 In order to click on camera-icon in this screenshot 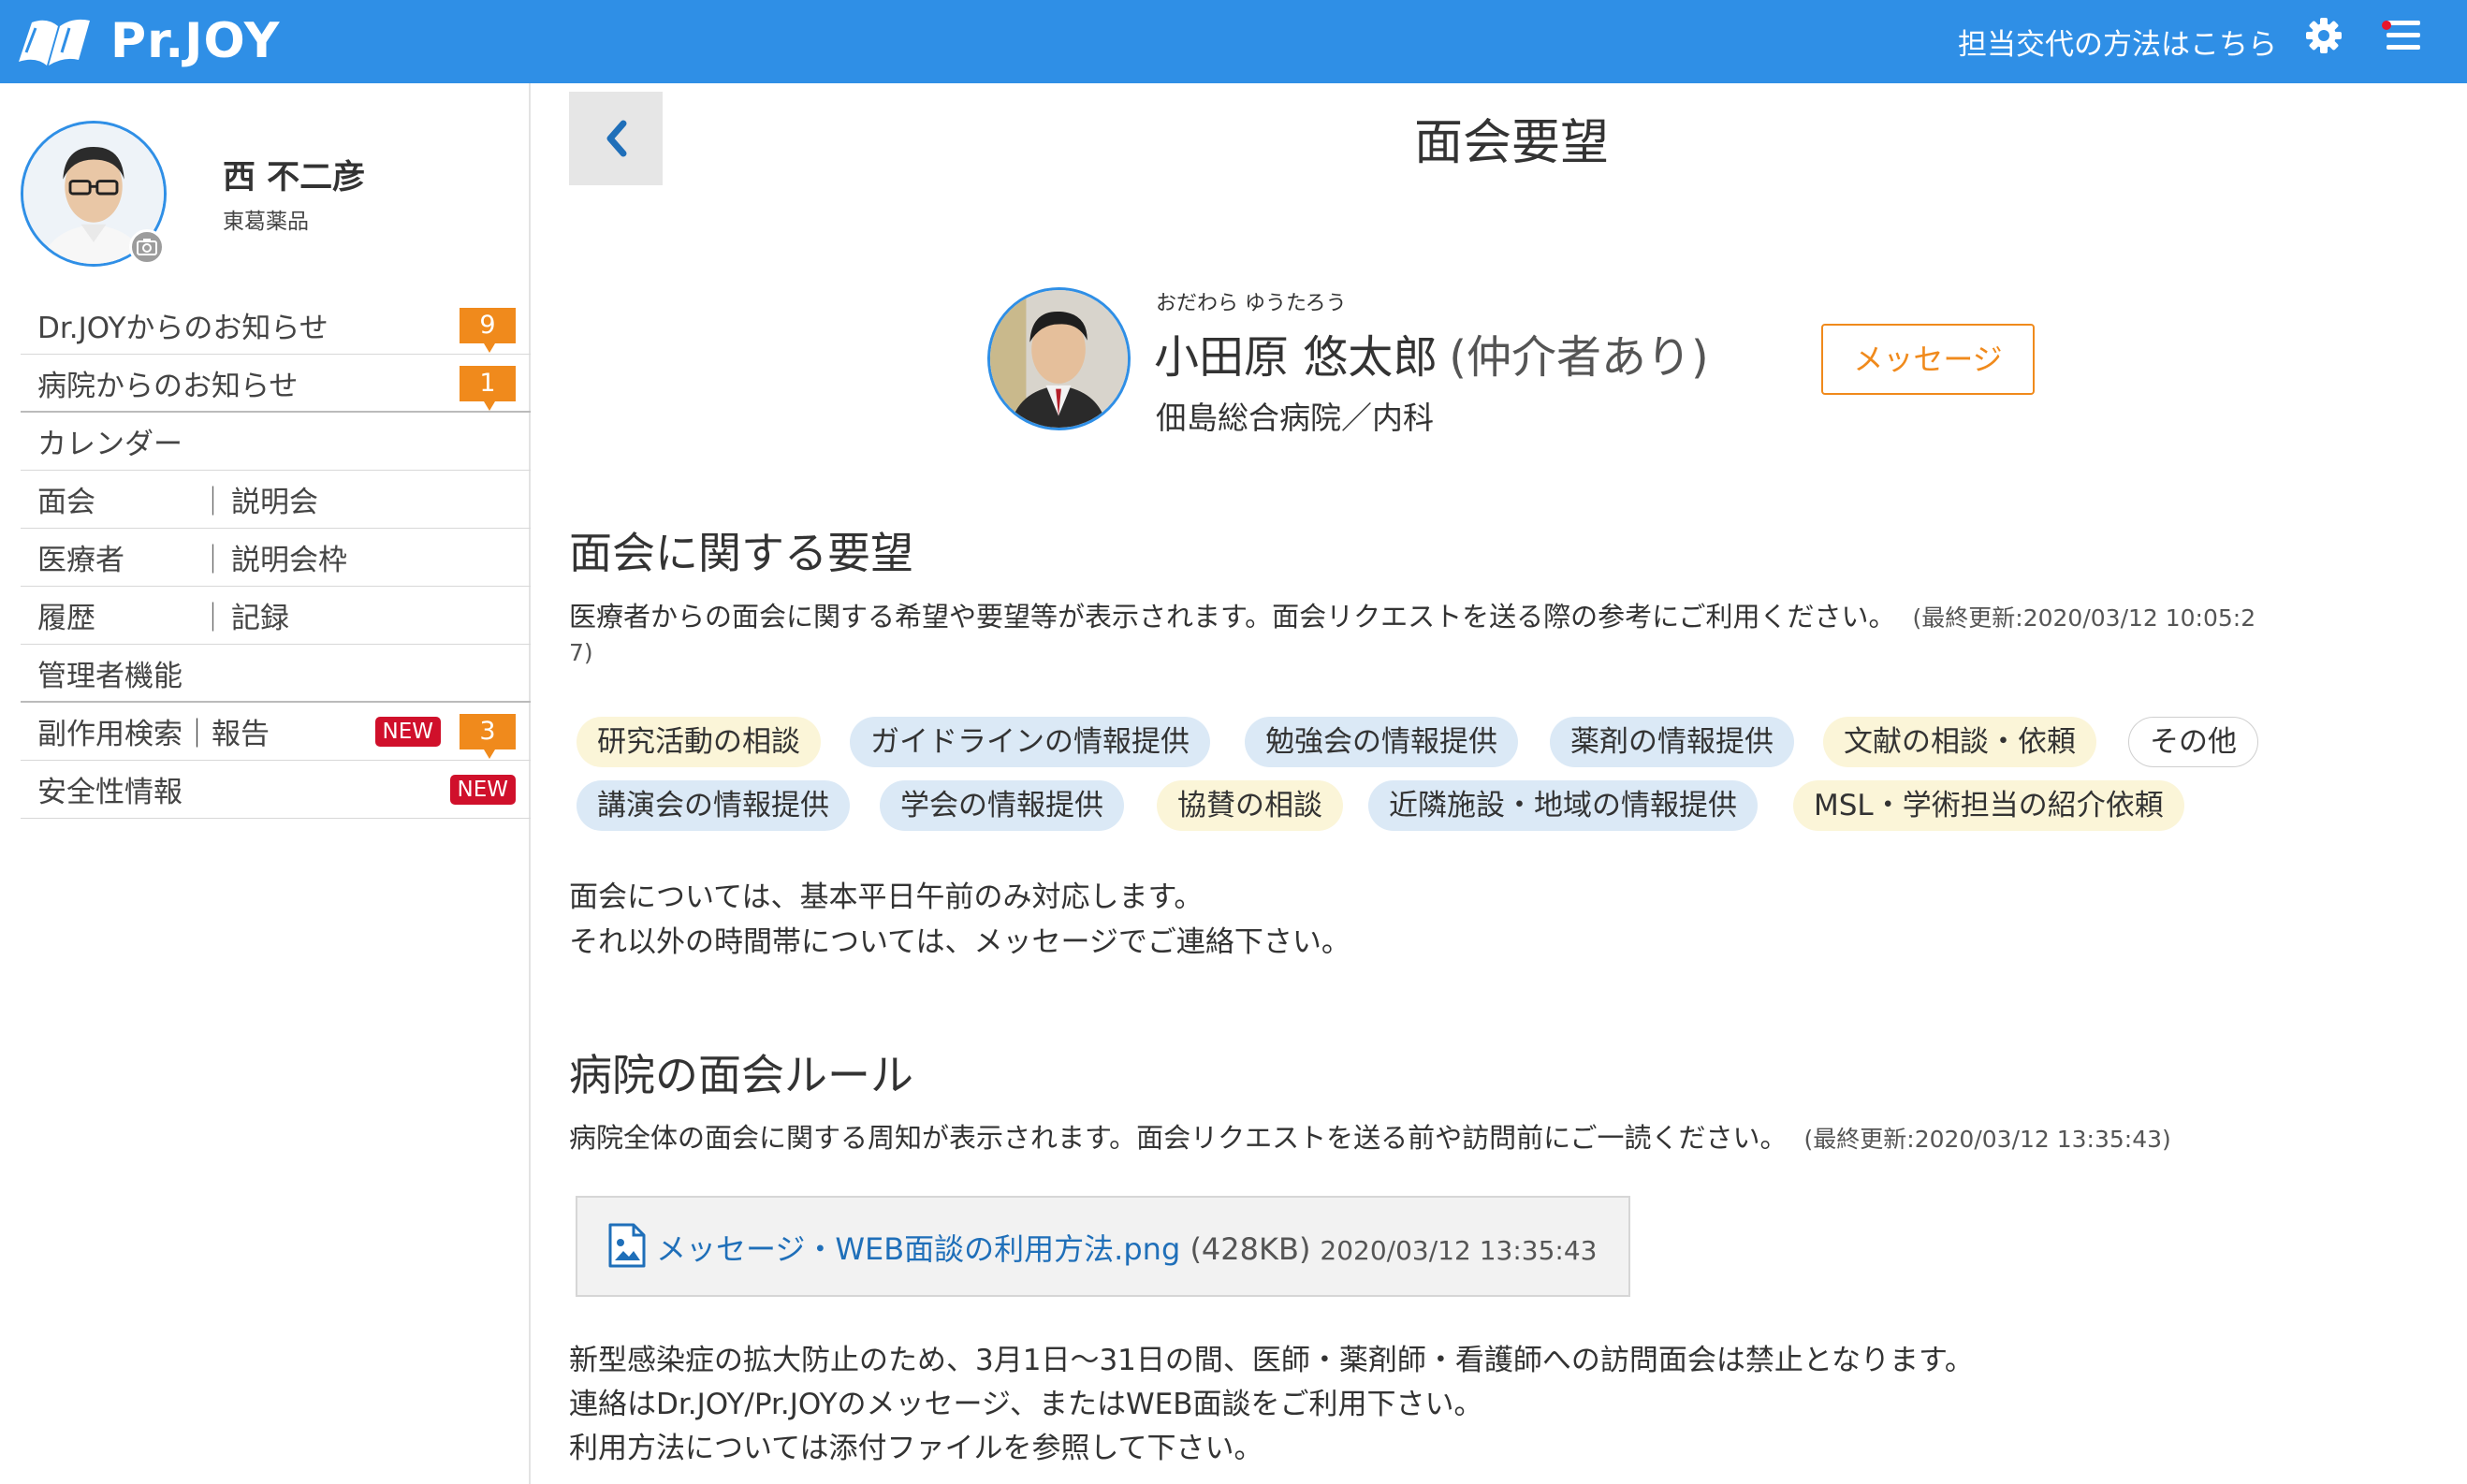, I will do `click(147, 247)`.